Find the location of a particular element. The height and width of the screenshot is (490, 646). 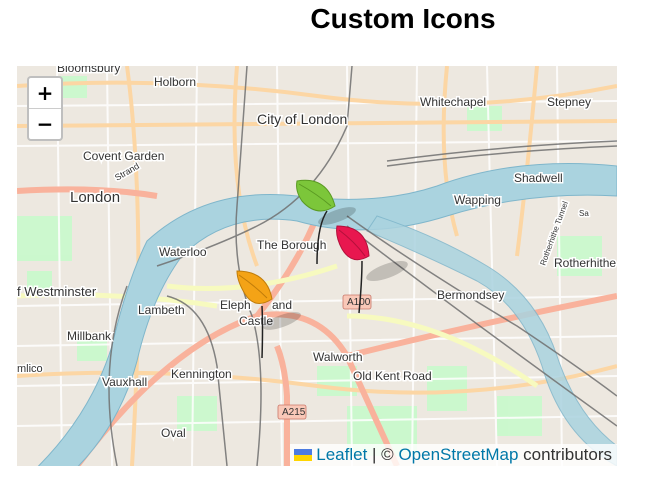

map-label-oval: Oval is located at coordinates (173, 433).